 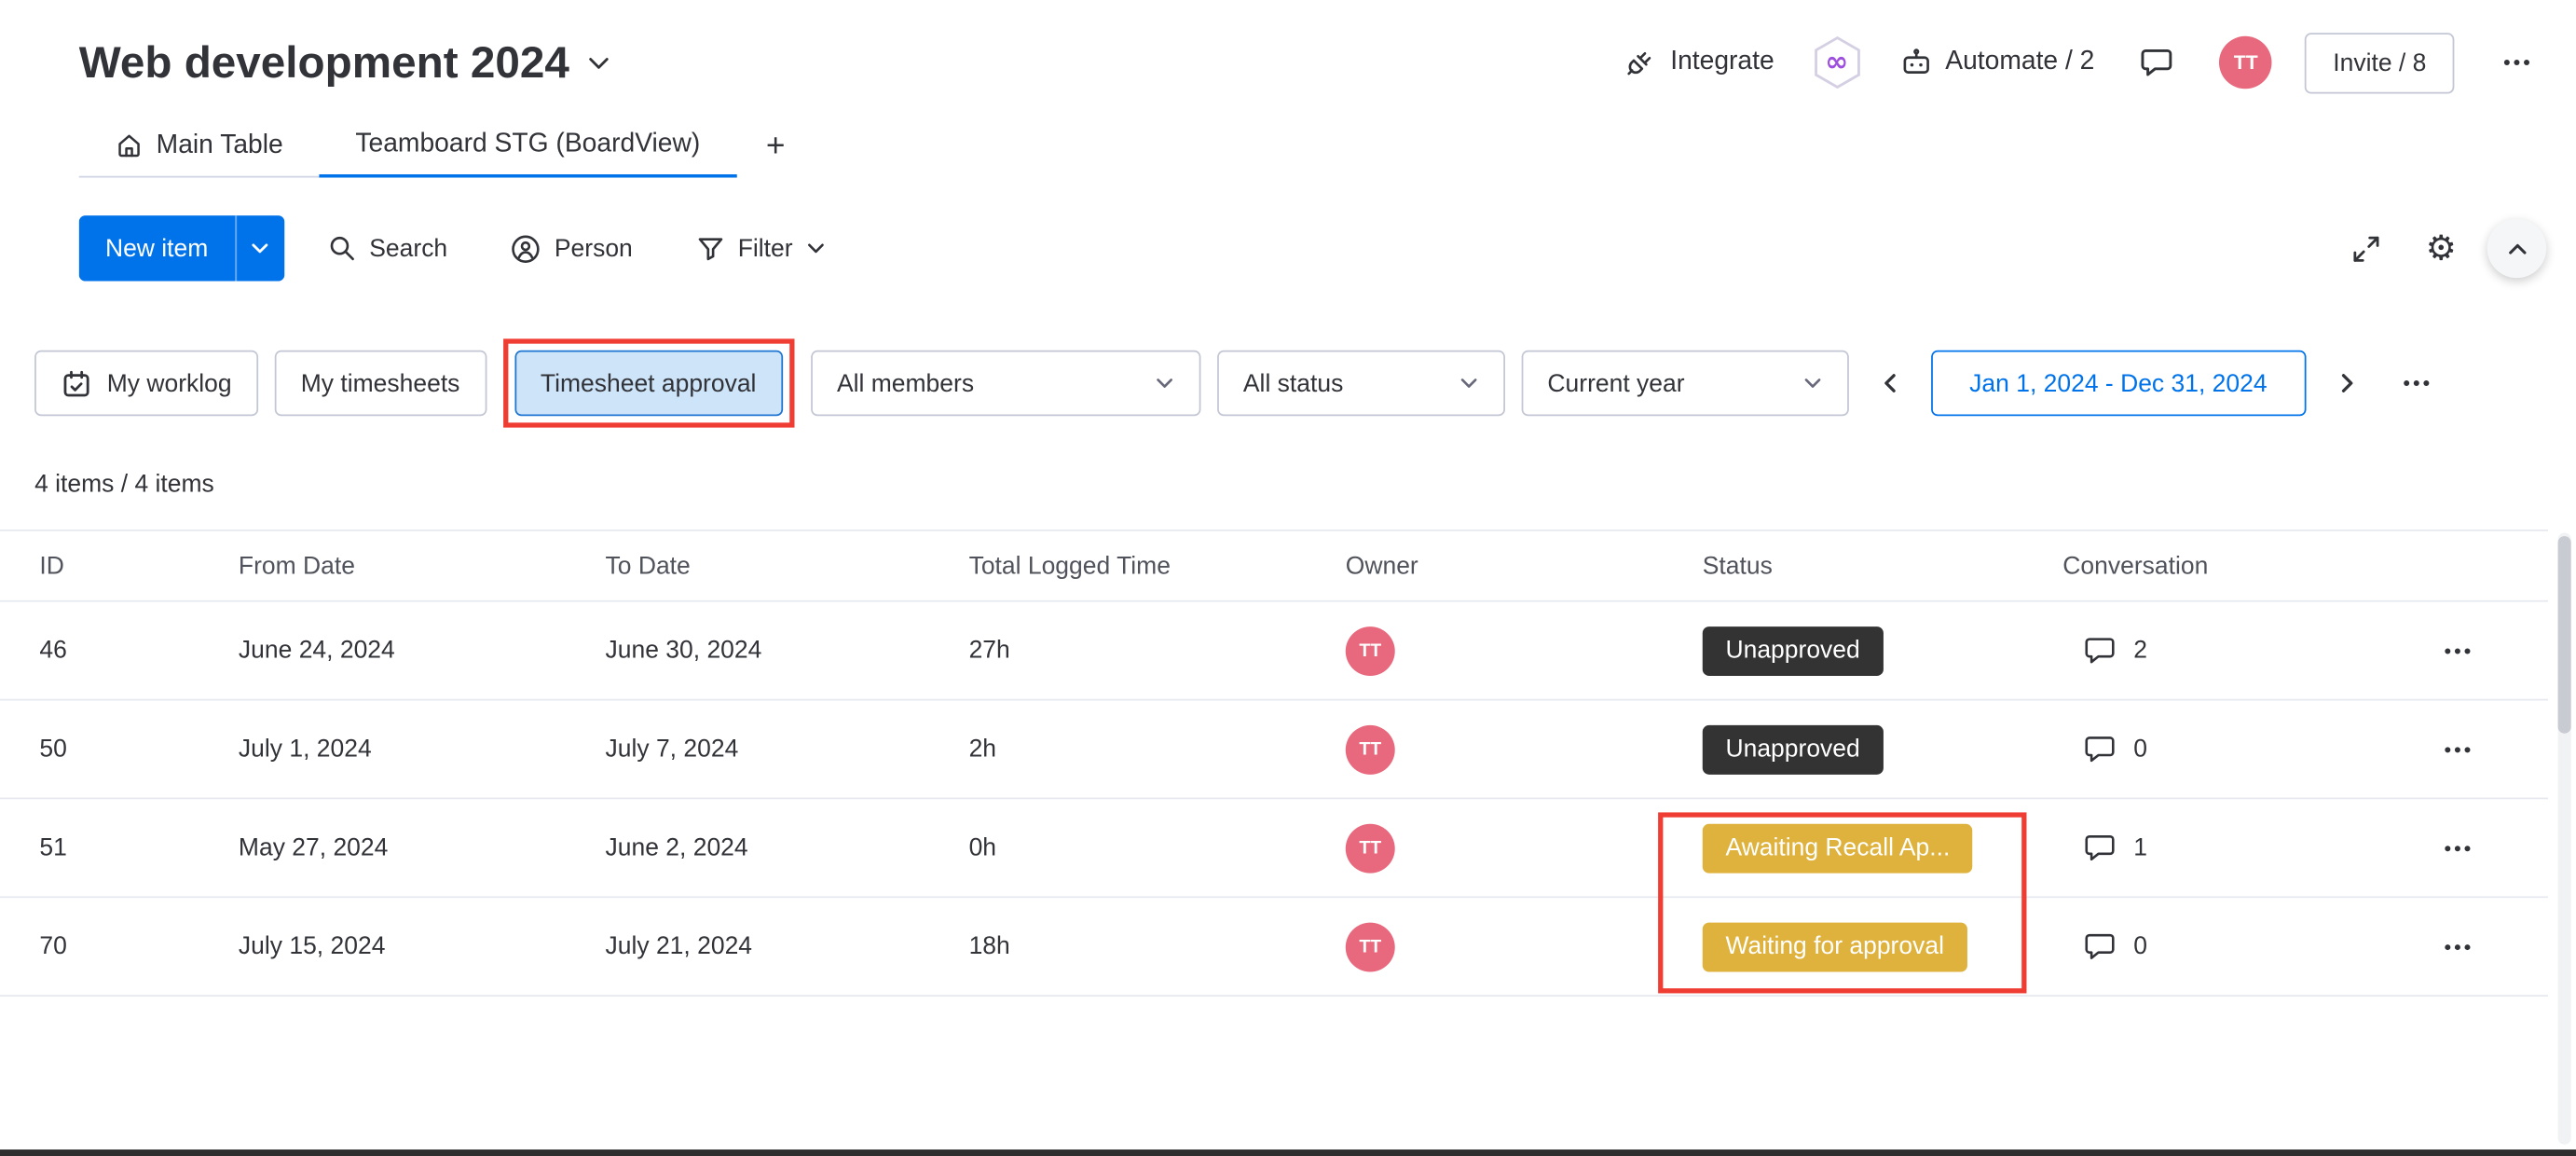 What do you see at coordinates (1005, 383) in the screenshot?
I see `members-dropdown: All members` at bounding box center [1005, 383].